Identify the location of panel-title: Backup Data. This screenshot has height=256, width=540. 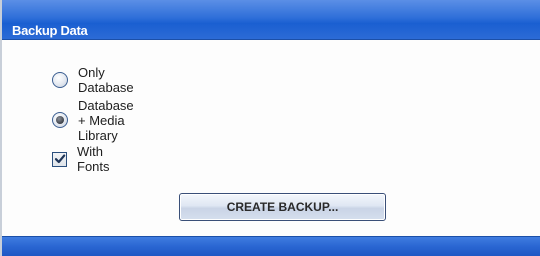
(50, 30).